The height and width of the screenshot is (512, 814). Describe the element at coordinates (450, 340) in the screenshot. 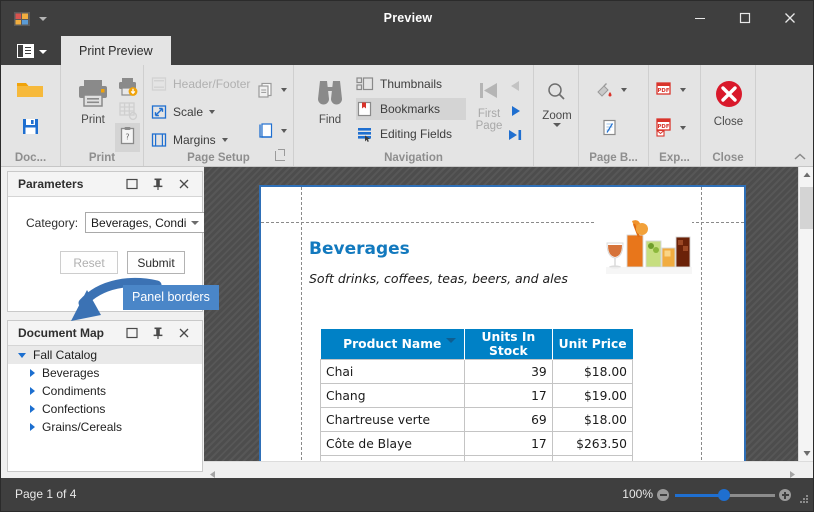

I see `sort-descending-icon` at that location.